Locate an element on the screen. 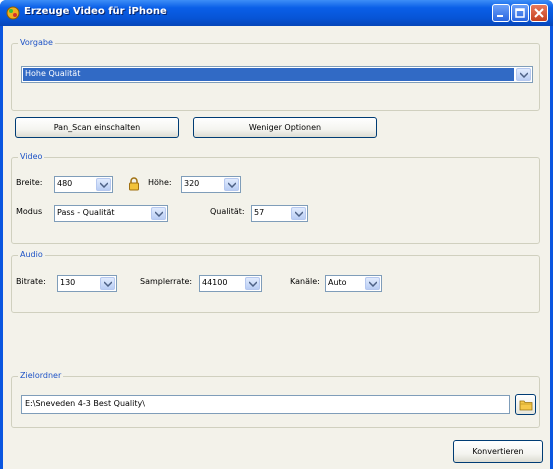  target-folder-group: Zielordner E:\Sneveden 4-3 Best Quality\ is located at coordinates (275, 399).